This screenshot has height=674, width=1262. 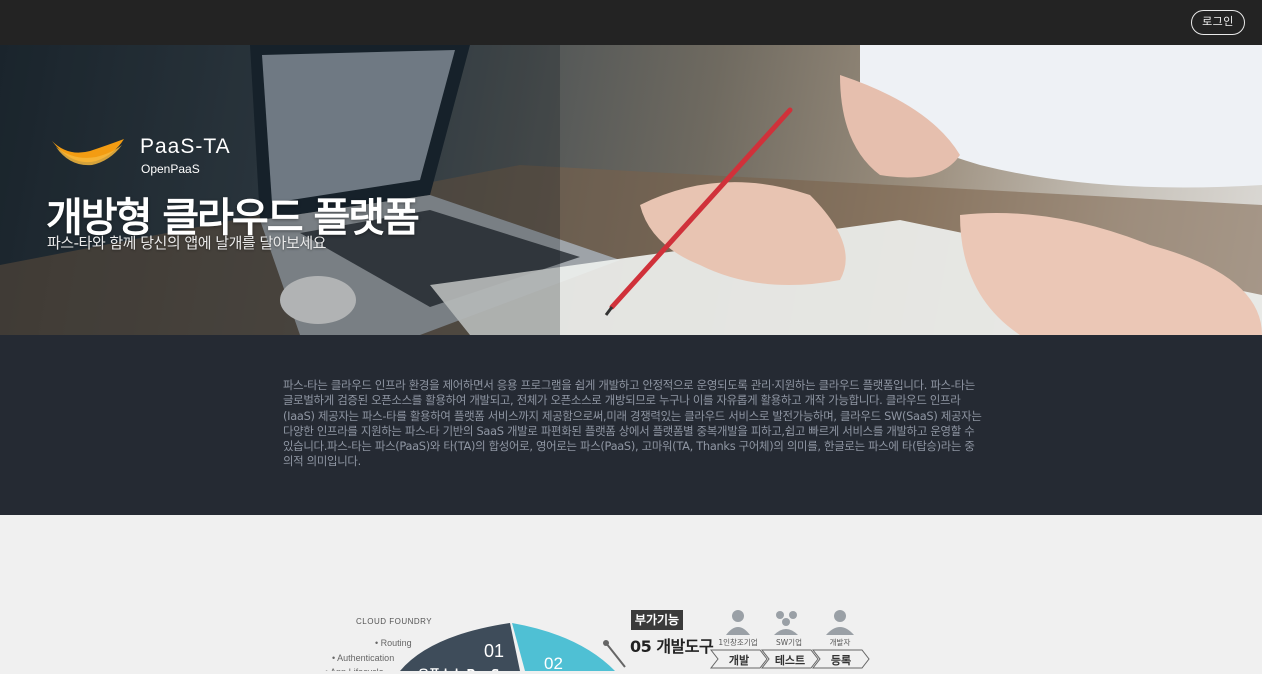 I want to click on brand-subtitle: OpenPaaS, so click(x=170, y=169).